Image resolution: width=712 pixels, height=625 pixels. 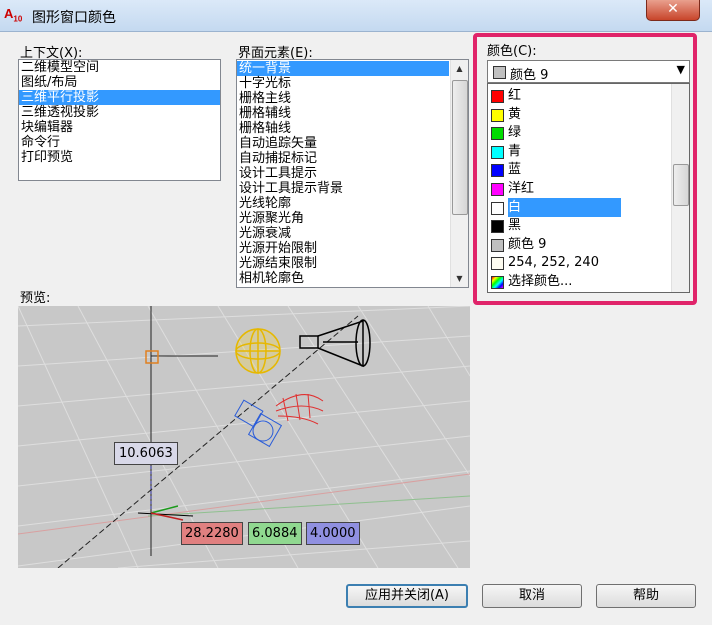 I want to click on element-item: 栅格主线, so click(x=343, y=98).